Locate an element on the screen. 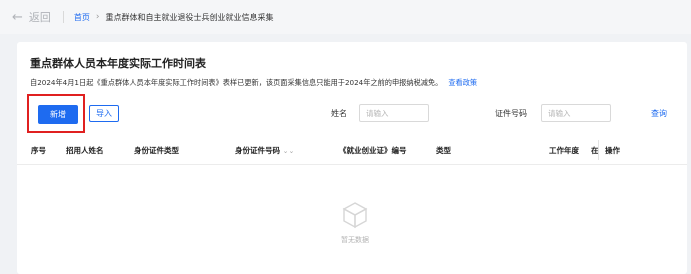  col-id-number: 身份证件号码 ⌄⌄ is located at coordinates (264, 150).